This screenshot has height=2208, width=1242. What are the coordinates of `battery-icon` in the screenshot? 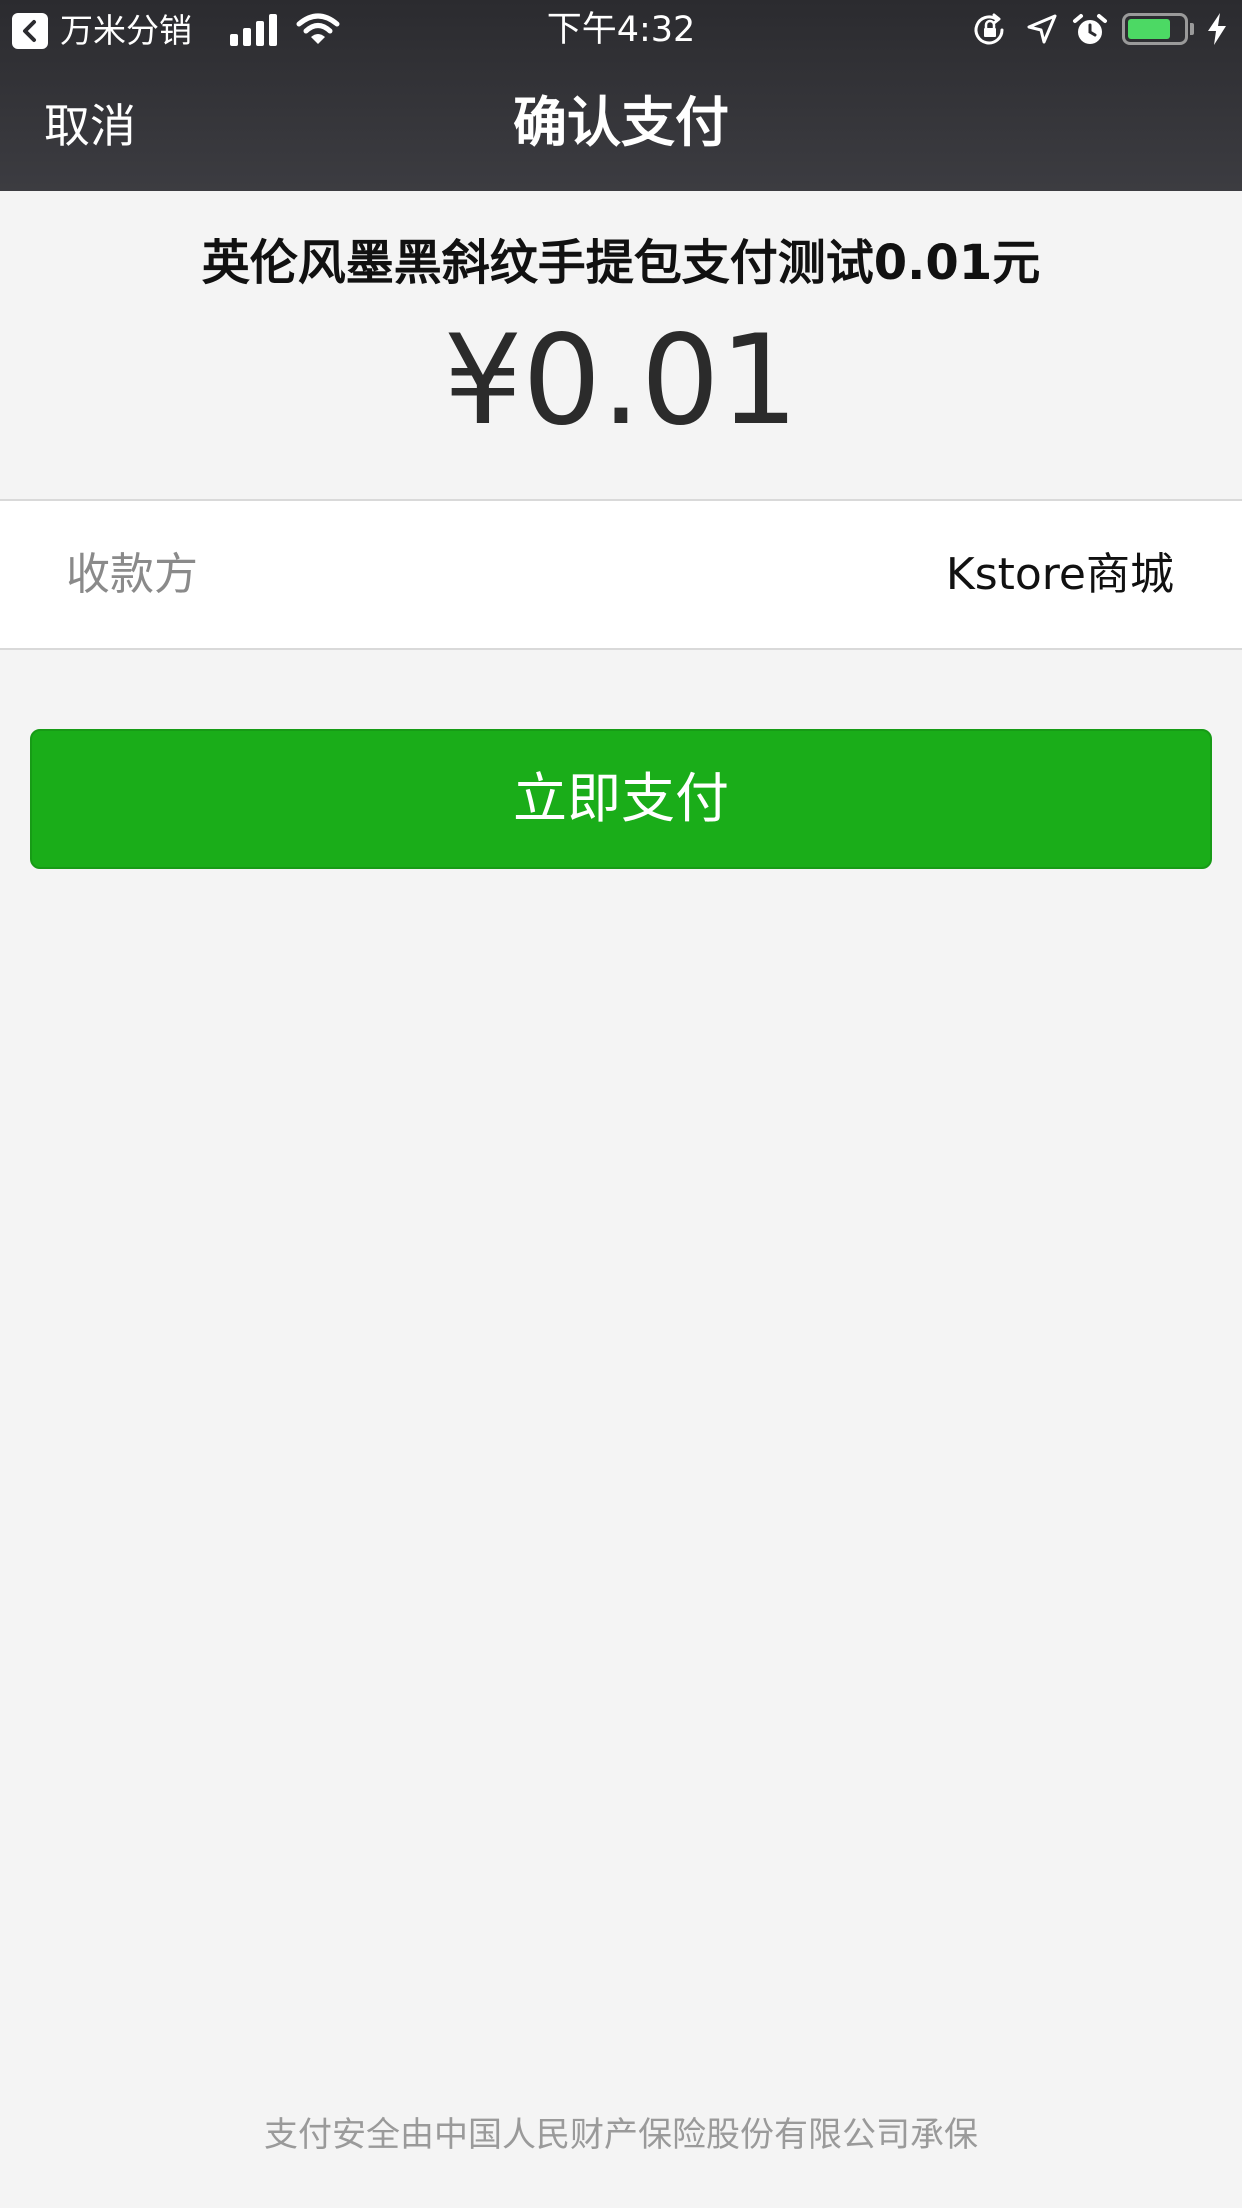 It's located at (1155, 29).